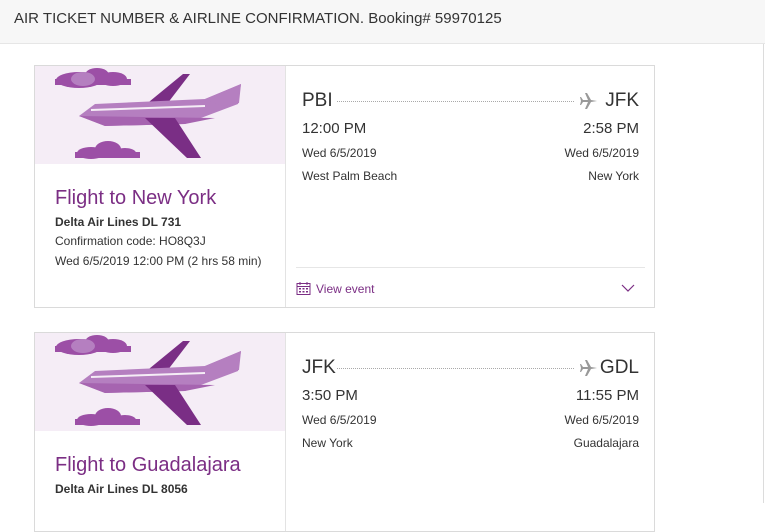 The height and width of the screenshot is (532, 765). What do you see at coordinates (334, 128) in the screenshot?
I see `departure-time: 12:00 PM` at bounding box center [334, 128].